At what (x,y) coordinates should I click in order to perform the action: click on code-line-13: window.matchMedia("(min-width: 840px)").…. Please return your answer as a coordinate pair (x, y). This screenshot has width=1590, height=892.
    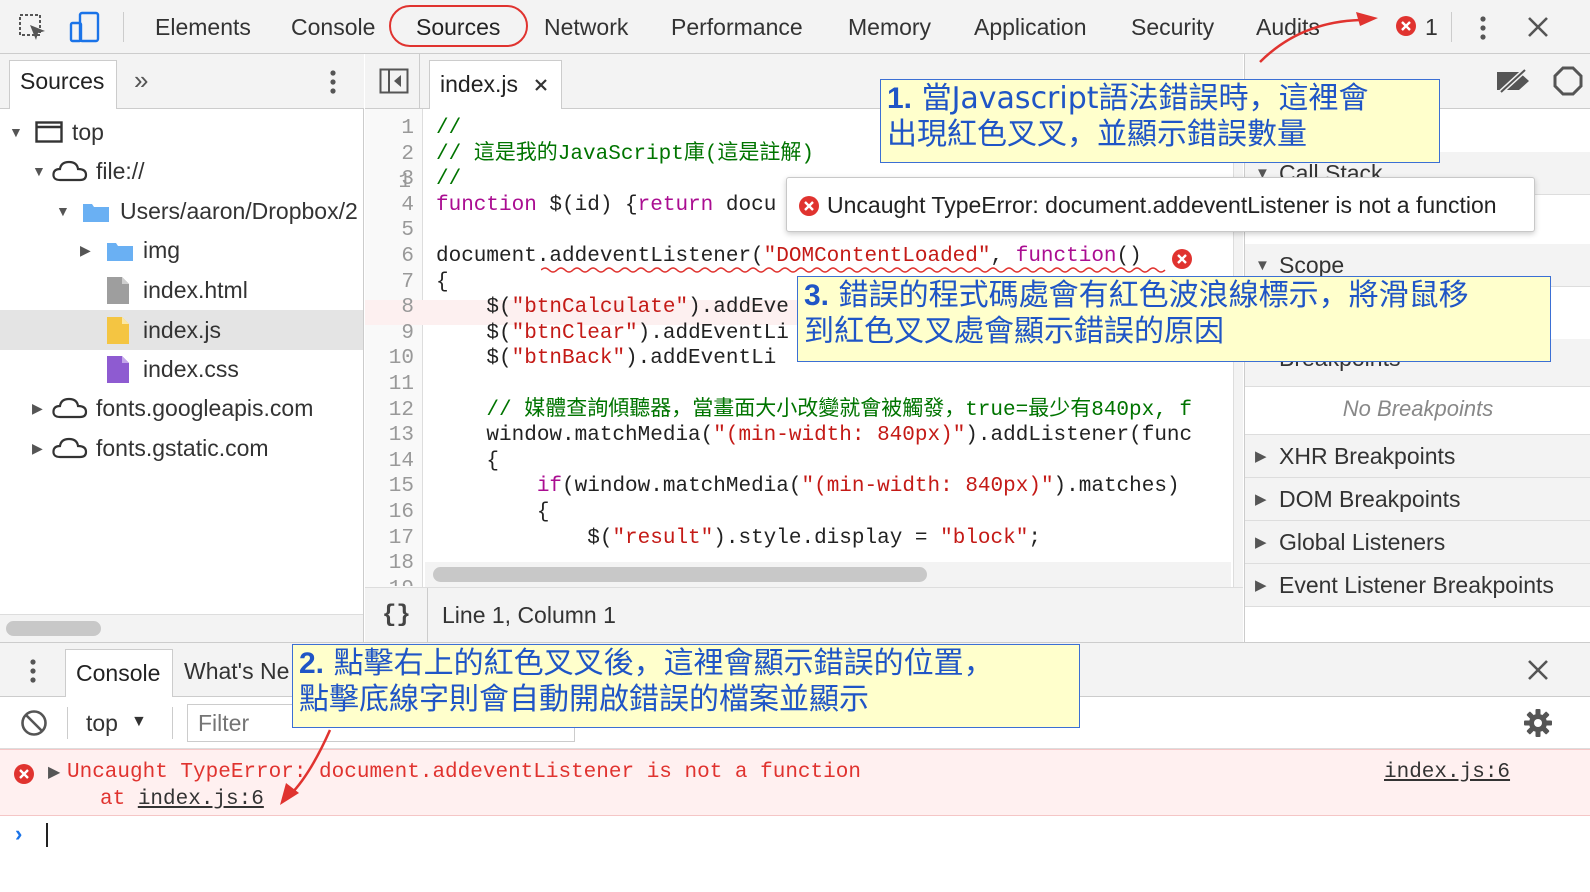
    Looking at the image, I should click on (814, 436).